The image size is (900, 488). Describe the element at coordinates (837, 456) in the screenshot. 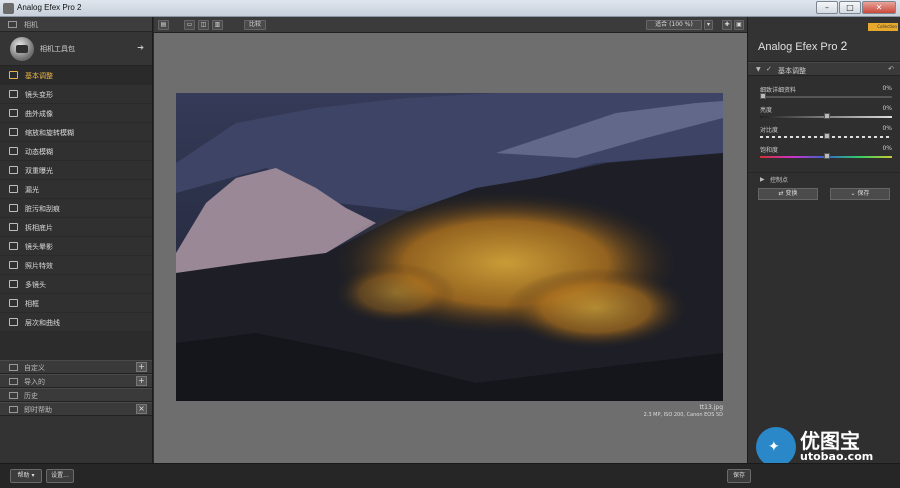

I see `watermark-url: utobao.com` at that location.